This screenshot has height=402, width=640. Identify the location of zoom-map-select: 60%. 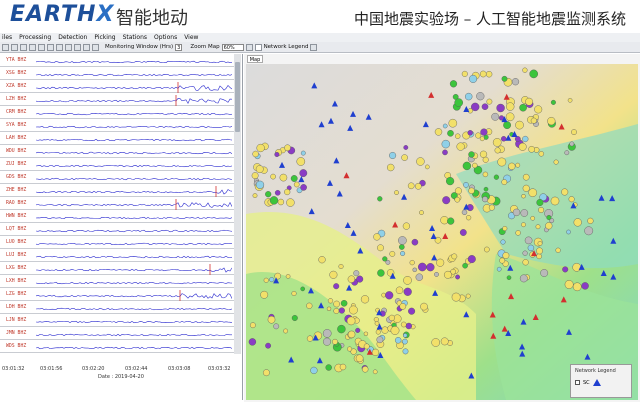
(232, 47).